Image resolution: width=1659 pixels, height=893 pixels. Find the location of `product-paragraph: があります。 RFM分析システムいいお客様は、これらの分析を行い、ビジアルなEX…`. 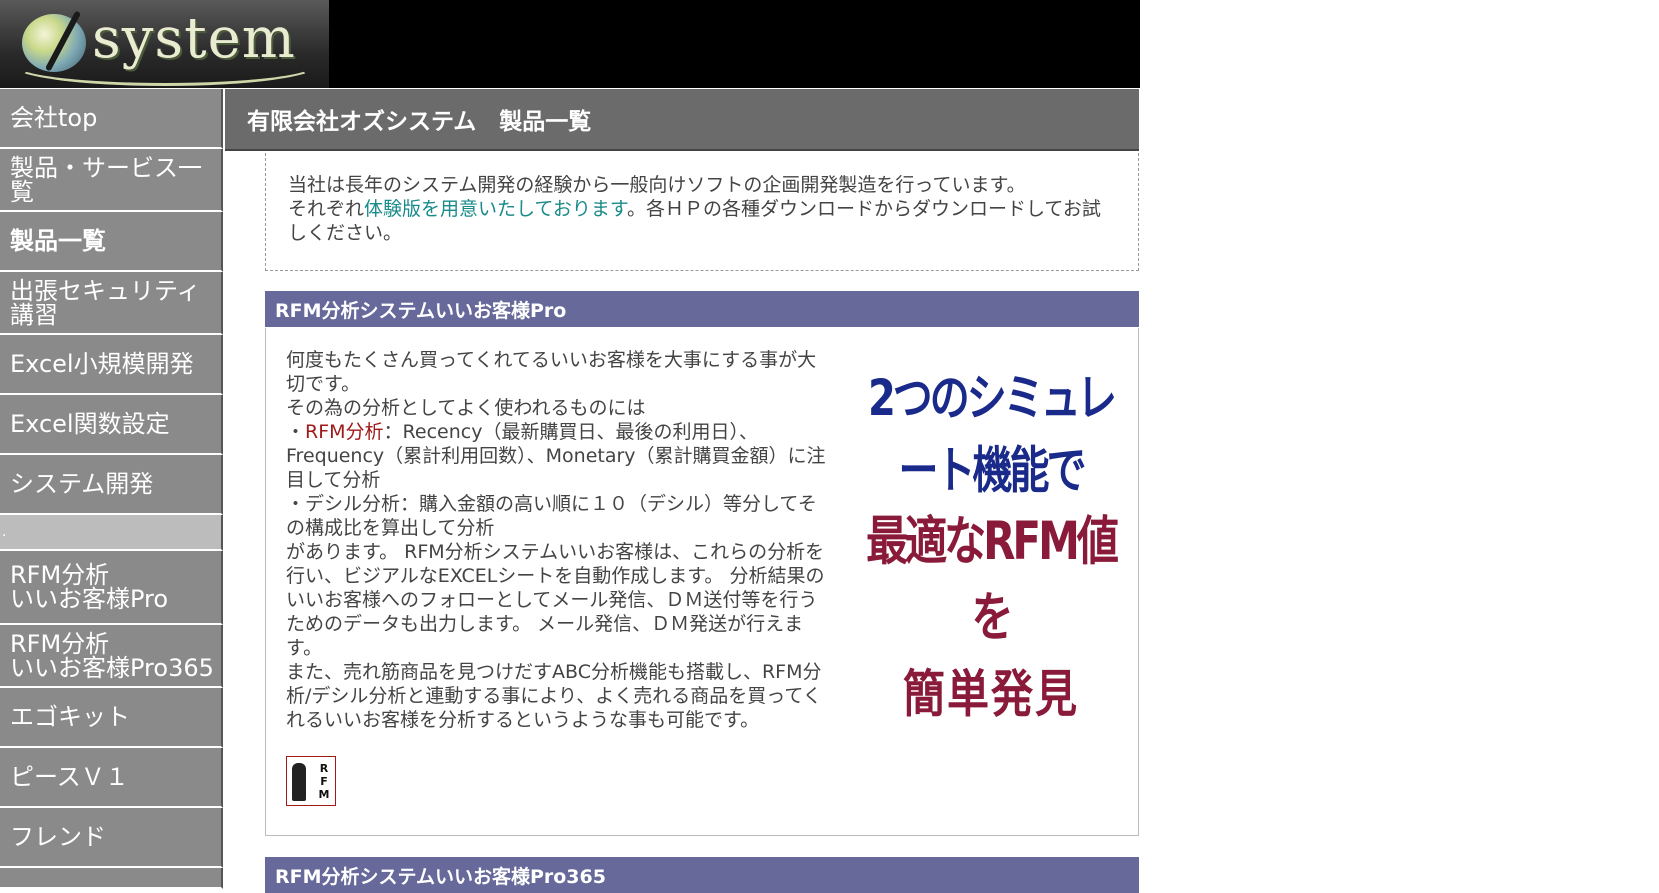

product-paragraph: があります。 RFM分析システムいいお客様は、これらの分析を行い、ビジアルなEX… is located at coordinates (555, 600).